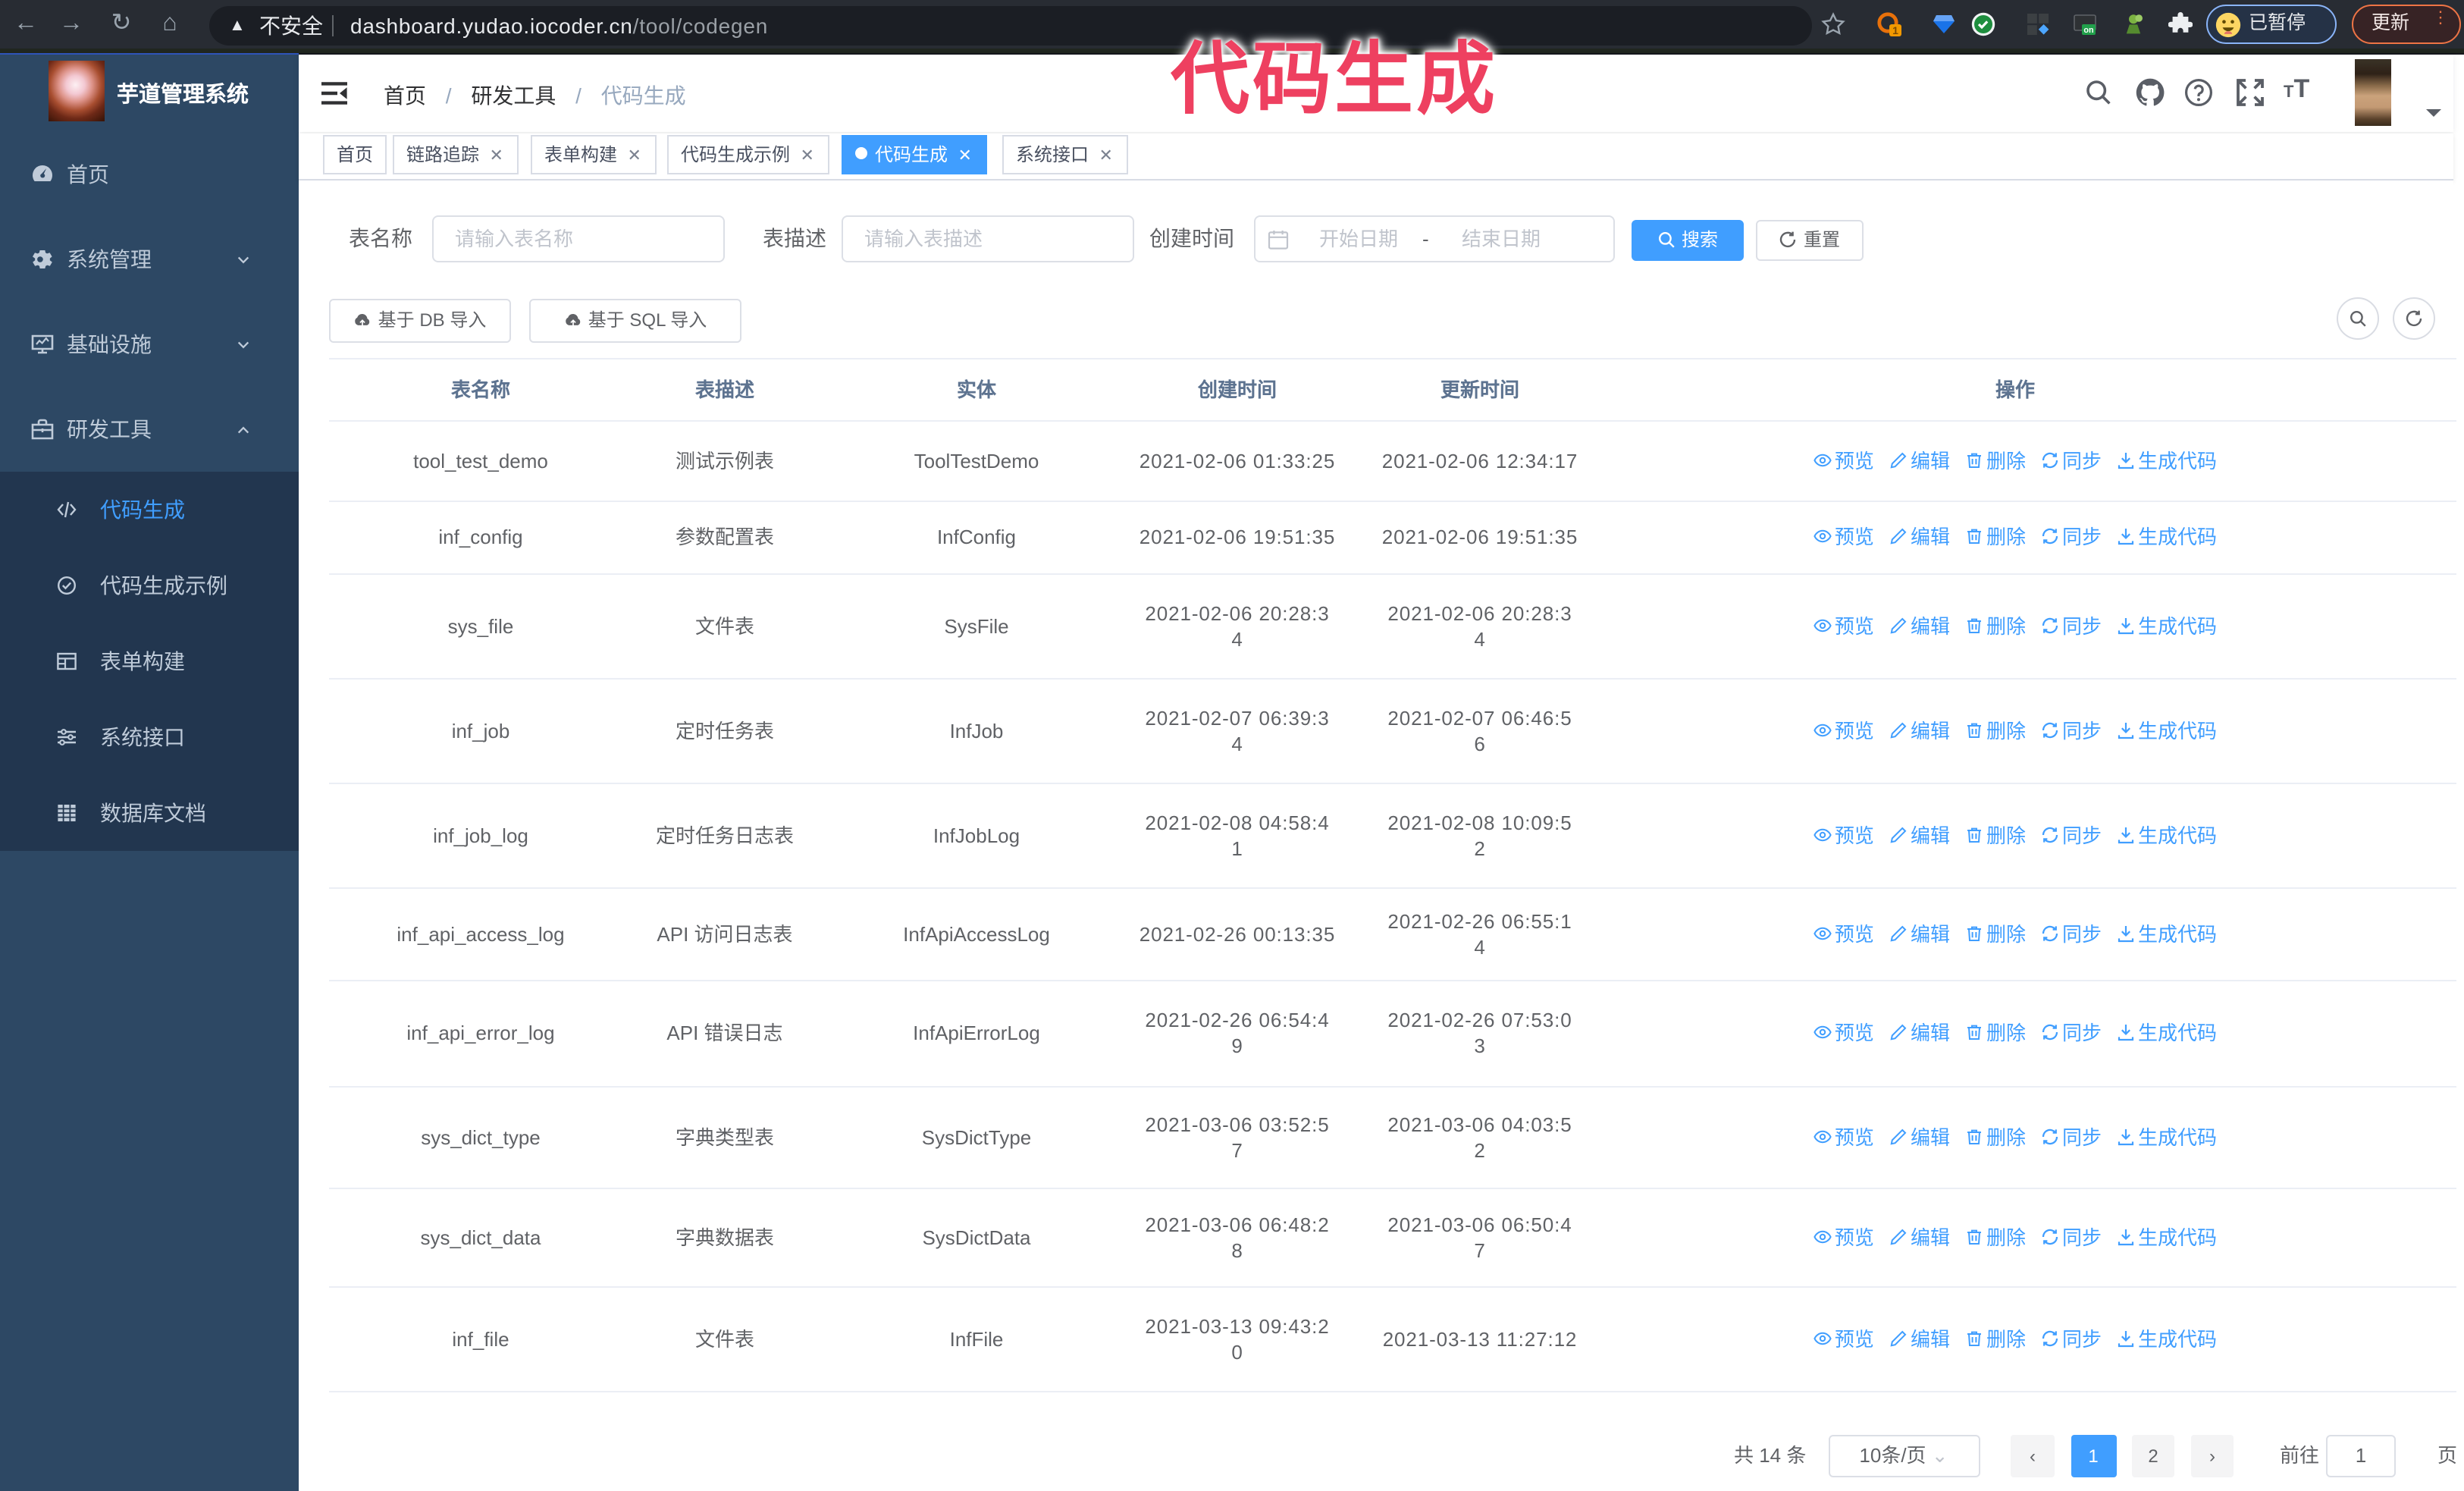  Describe the element at coordinates (1895, 30) in the screenshot. I see `svg-text: 1` at that location.